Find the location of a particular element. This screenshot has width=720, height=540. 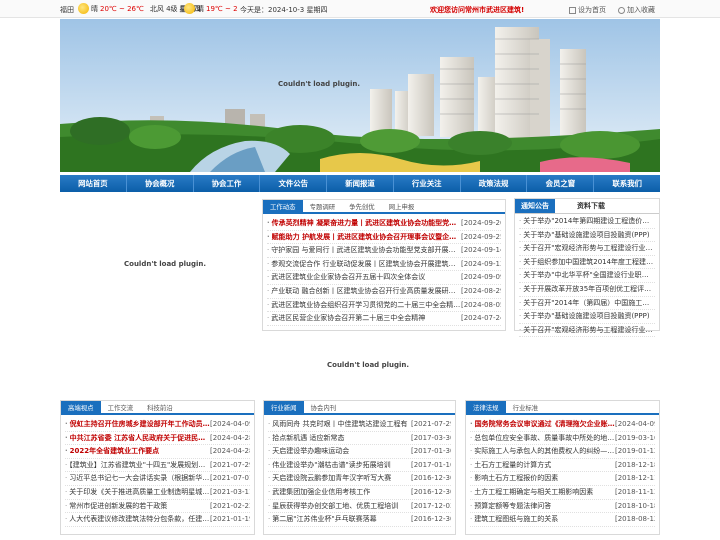

nav-item-work: 协会工作 is located at coordinates (227, 183).